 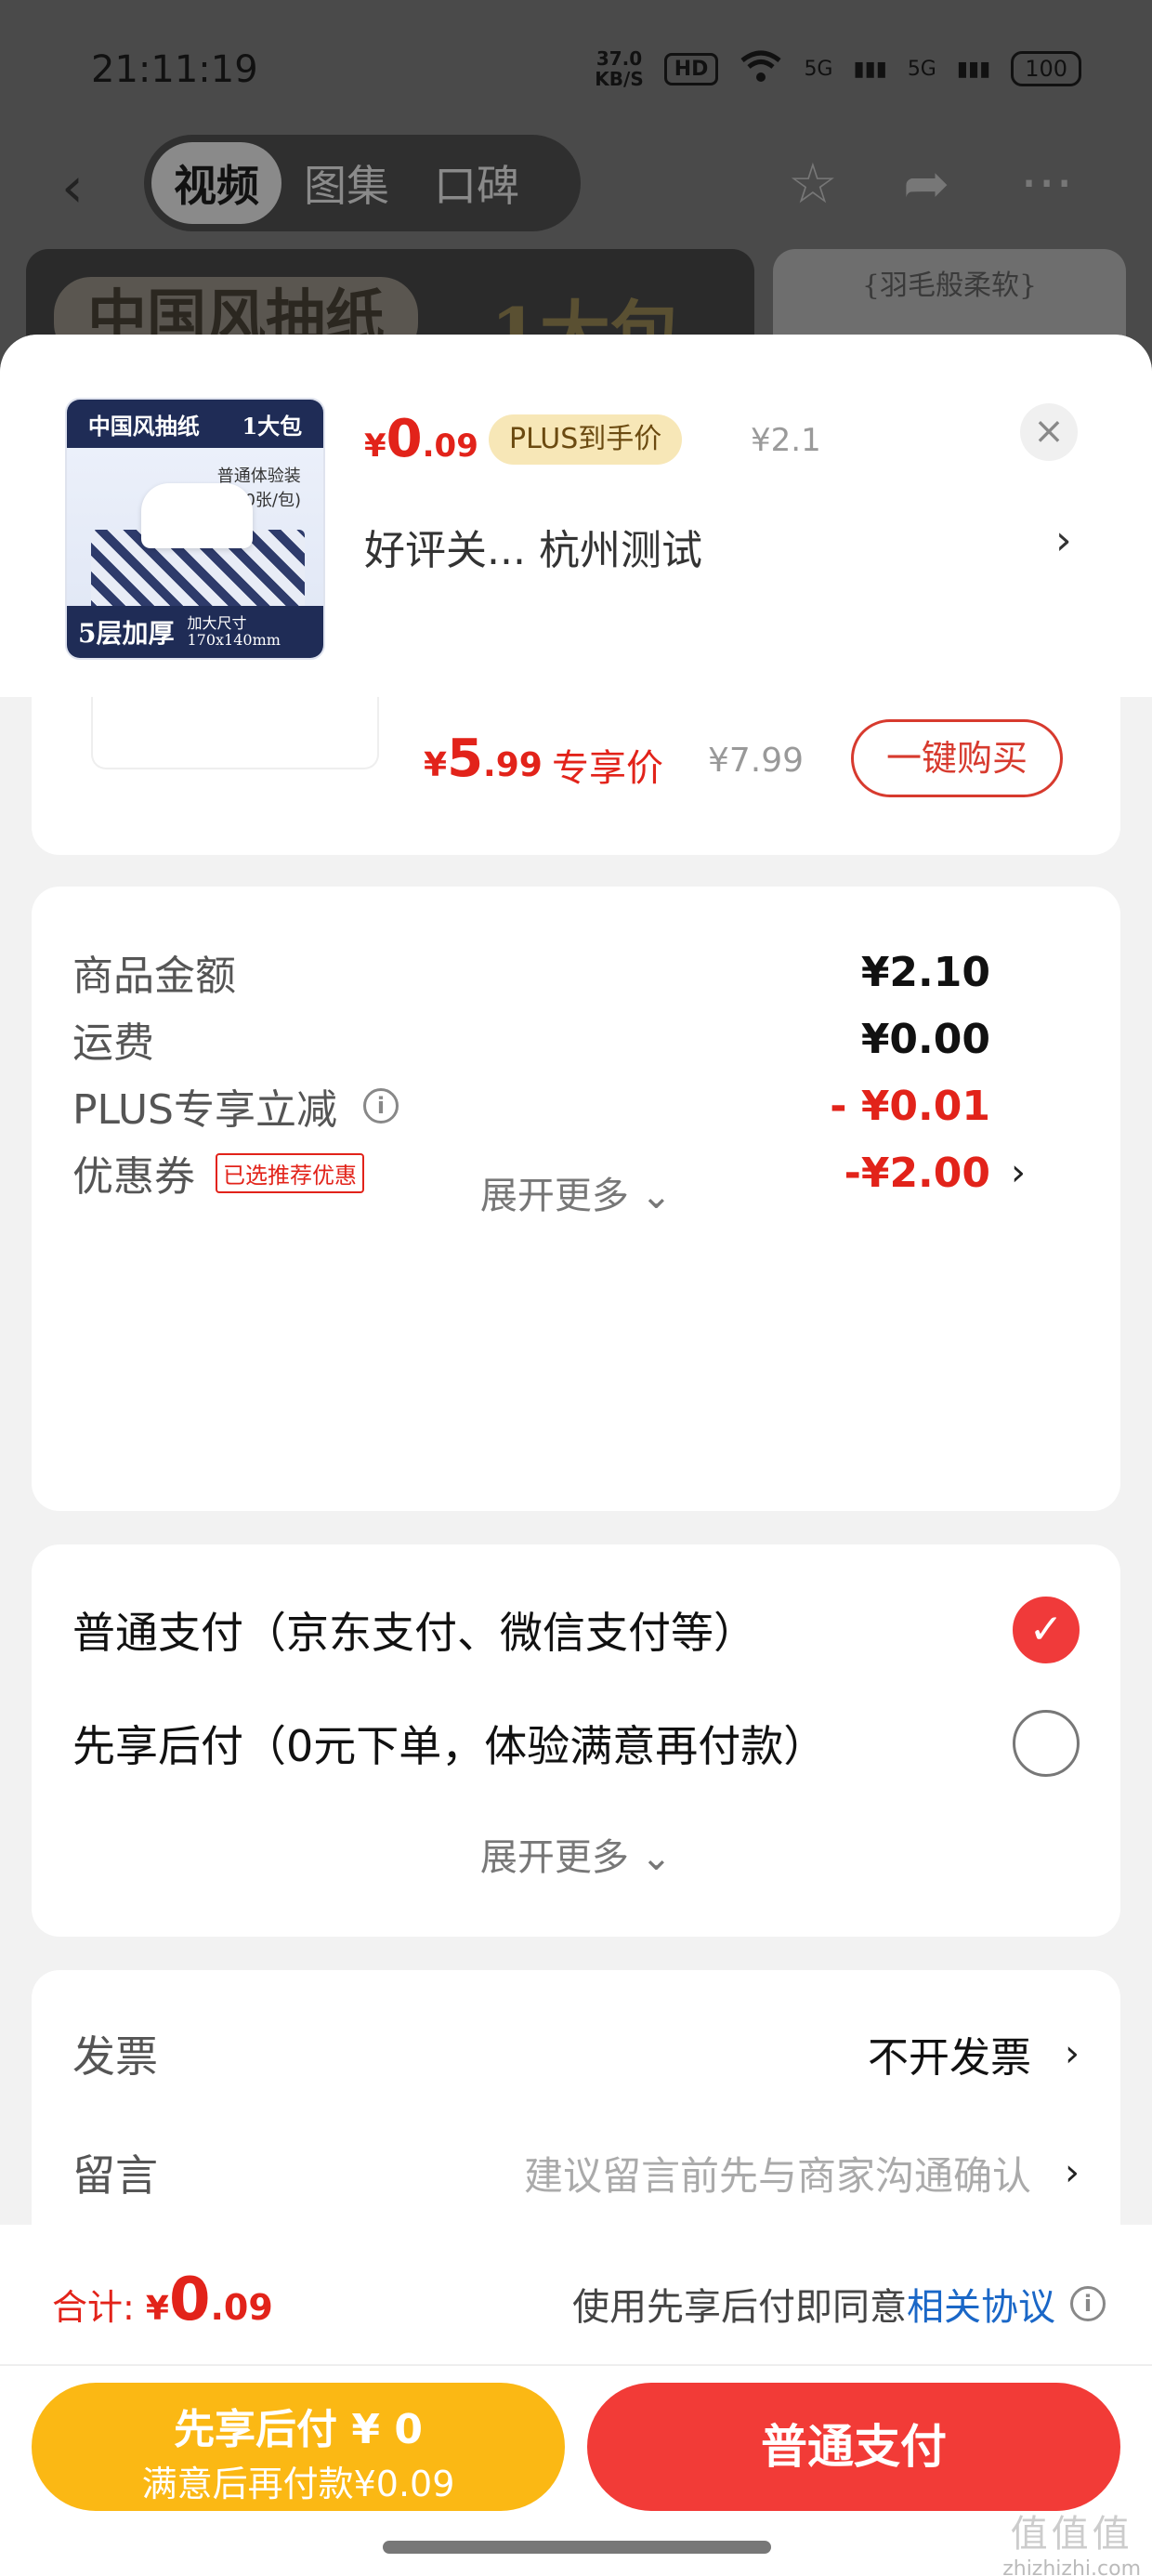 I want to click on summary-row-plus-discount: PLUS专享立减 i - ¥0.01, so click(x=531, y=1108).